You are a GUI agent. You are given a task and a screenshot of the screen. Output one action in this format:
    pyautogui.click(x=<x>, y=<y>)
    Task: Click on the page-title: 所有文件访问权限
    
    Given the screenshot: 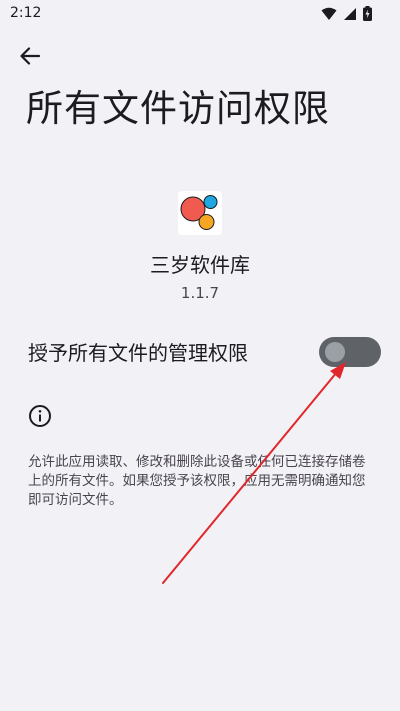 What is the action you would take?
    pyautogui.click(x=178, y=108)
    